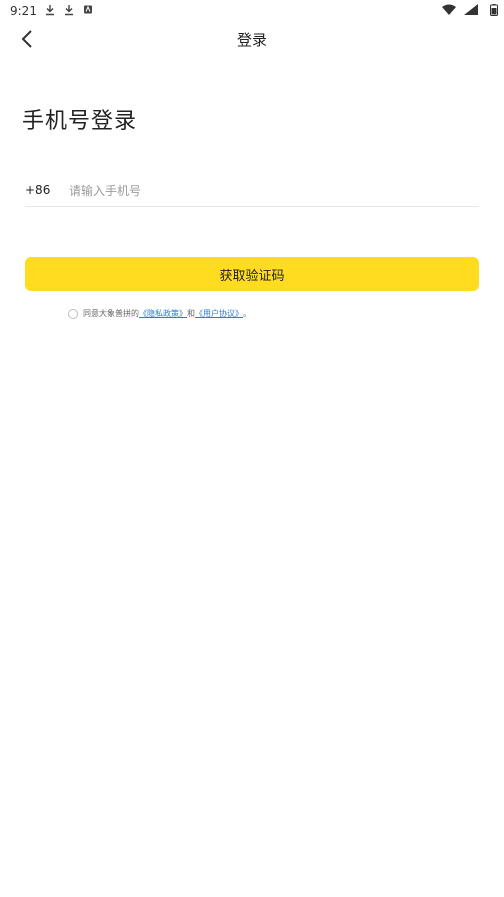  What do you see at coordinates (252, 274) in the screenshot?
I see `get-code-button: 获取验证码` at bounding box center [252, 274].